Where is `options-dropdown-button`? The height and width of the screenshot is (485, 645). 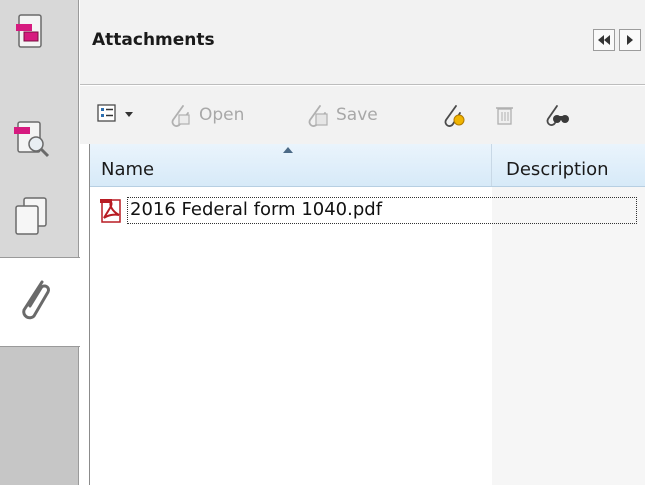 options-dropdown-button is located at coordinates (118, 115).